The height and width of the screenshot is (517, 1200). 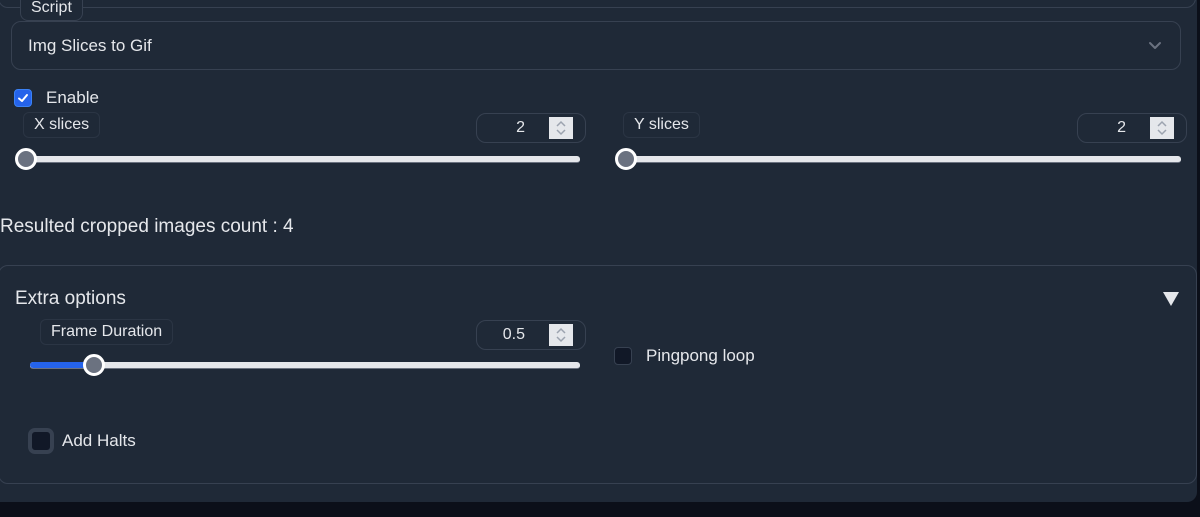 What do you see at coordinates (898, 159) in the screenshot?
I see `y-slices-slider` at bounding box center [898, 159].